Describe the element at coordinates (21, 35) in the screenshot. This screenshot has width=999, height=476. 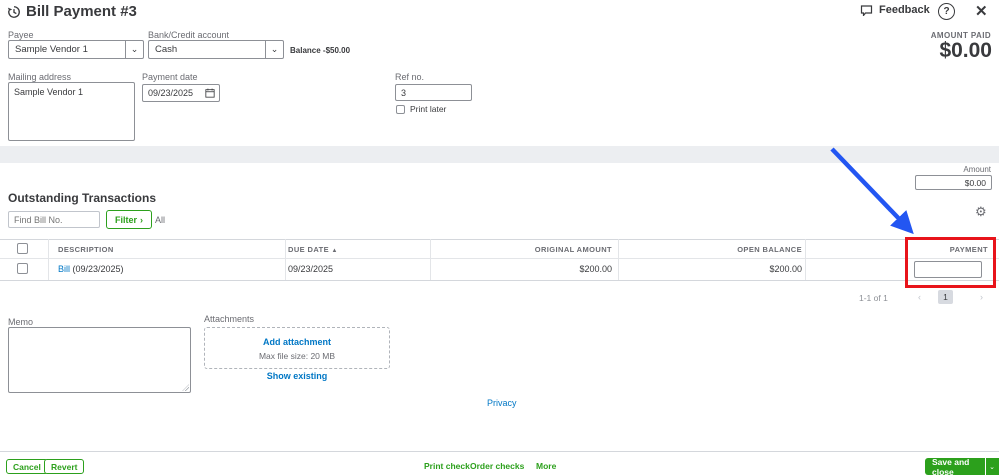
I see `payee-label: Payee` at that location.